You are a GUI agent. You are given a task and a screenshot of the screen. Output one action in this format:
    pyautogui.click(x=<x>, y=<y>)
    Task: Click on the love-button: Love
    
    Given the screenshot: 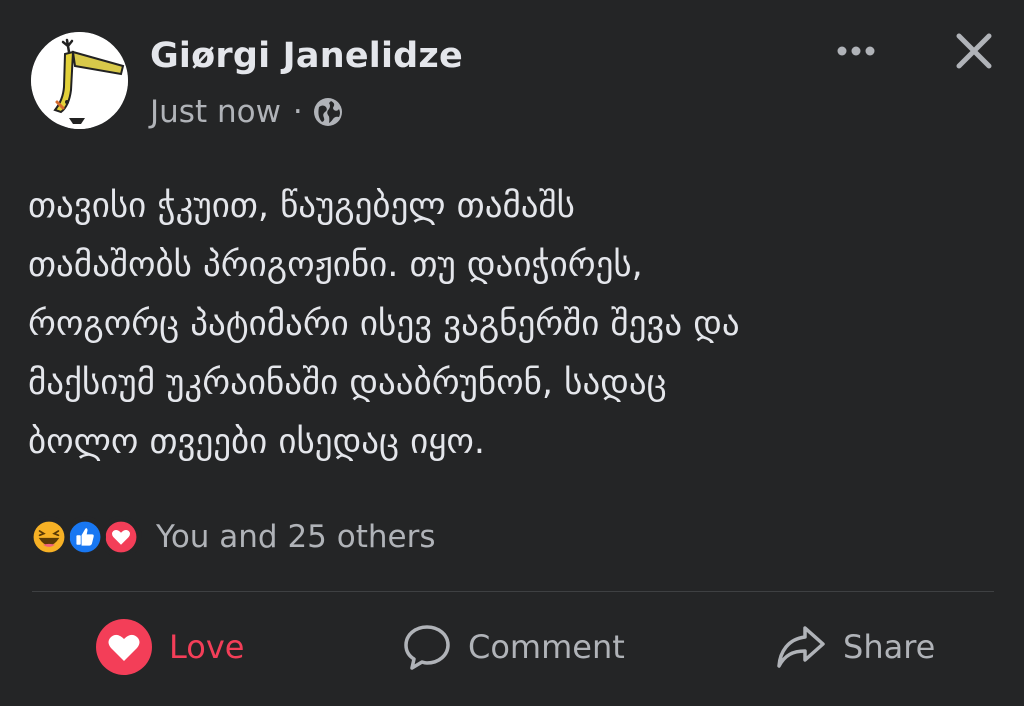 What is the action you would take?
    pyautogui.click(x=169, y=647)
    